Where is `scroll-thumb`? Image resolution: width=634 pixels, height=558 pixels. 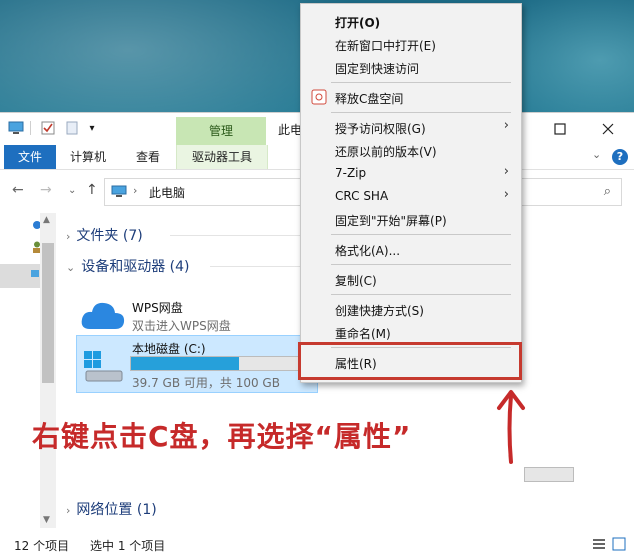 scroll-thumb is located at coordinates (48, 313).